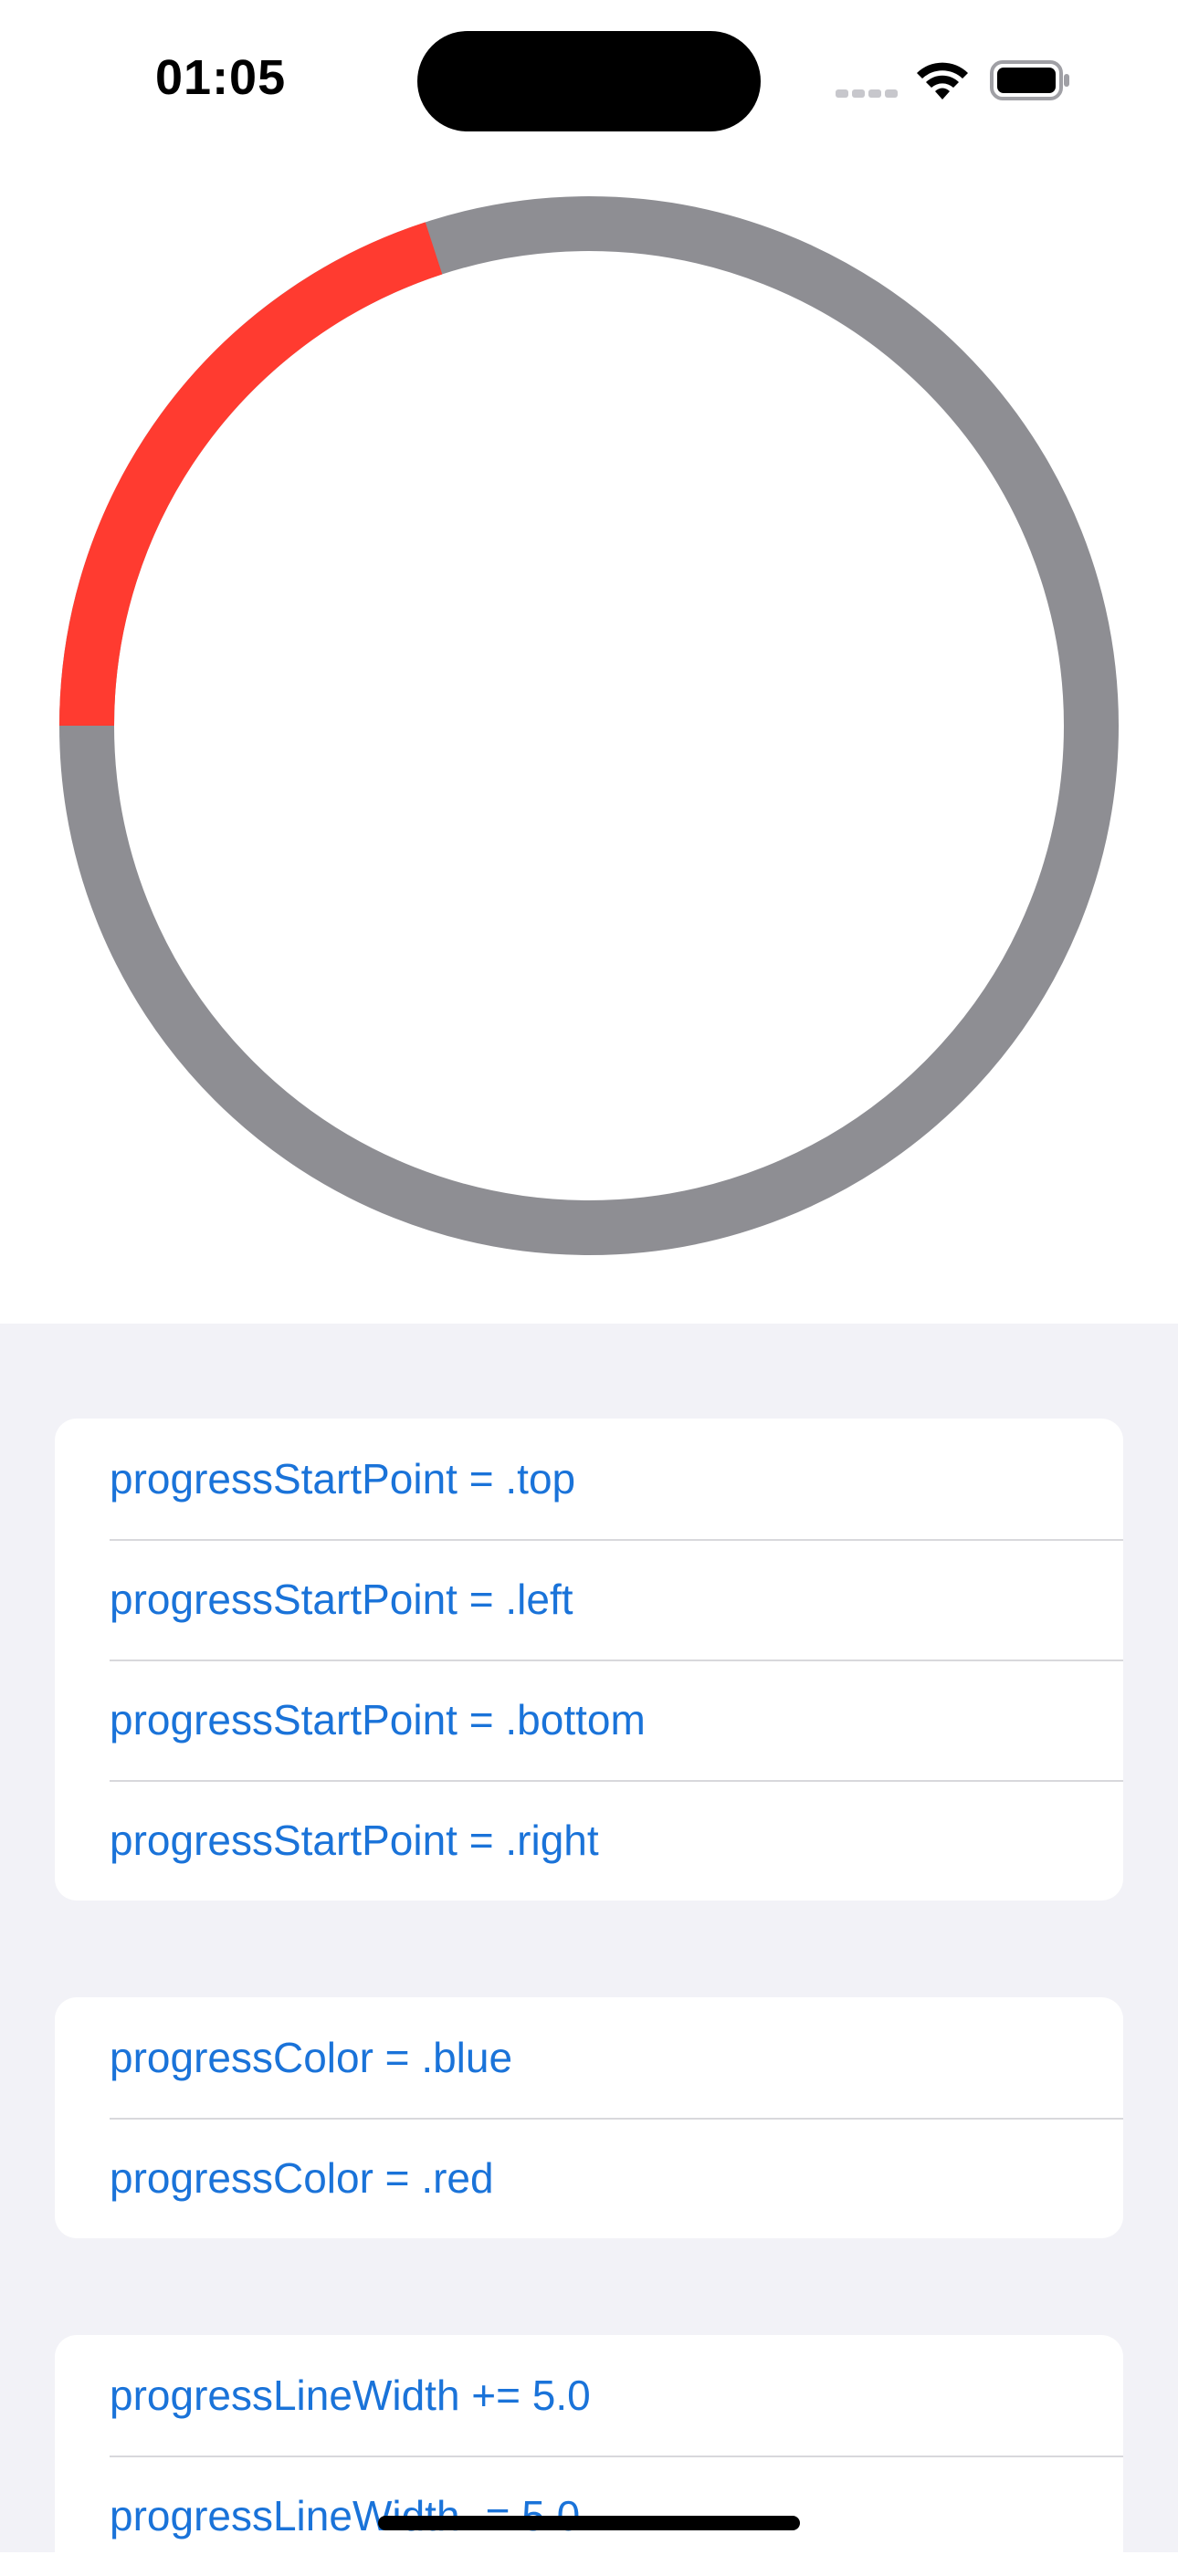  I want to click on start-point-top-button: progressStartPoint = .top, so click(589, 1479).